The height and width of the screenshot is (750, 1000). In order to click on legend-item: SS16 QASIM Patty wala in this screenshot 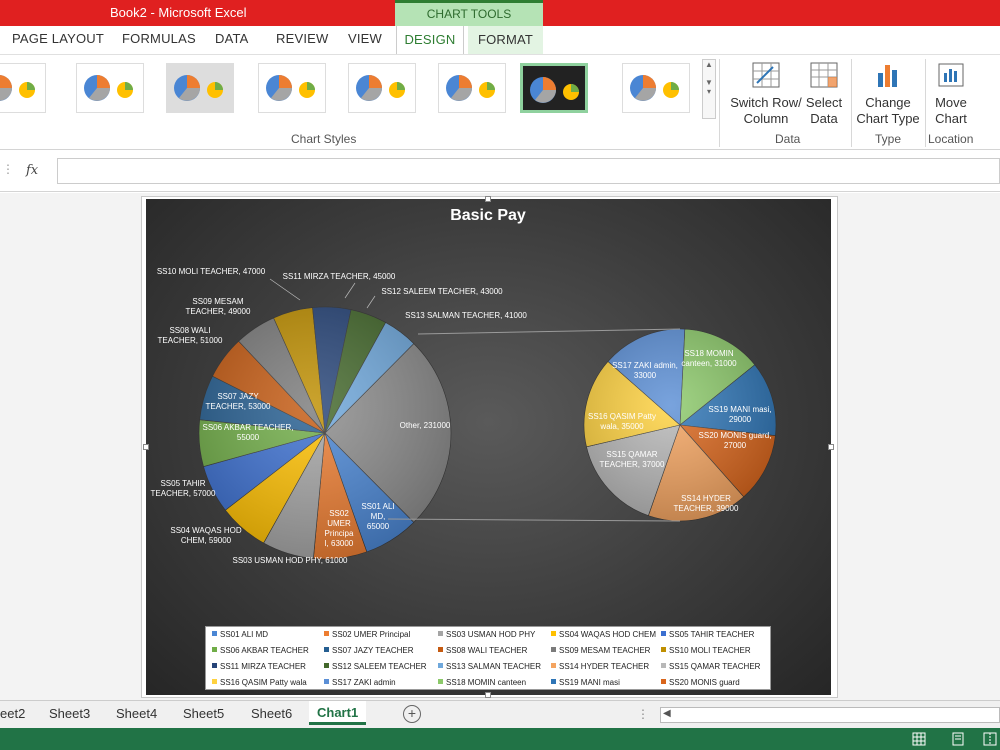, I will do `click(259, 682)`.